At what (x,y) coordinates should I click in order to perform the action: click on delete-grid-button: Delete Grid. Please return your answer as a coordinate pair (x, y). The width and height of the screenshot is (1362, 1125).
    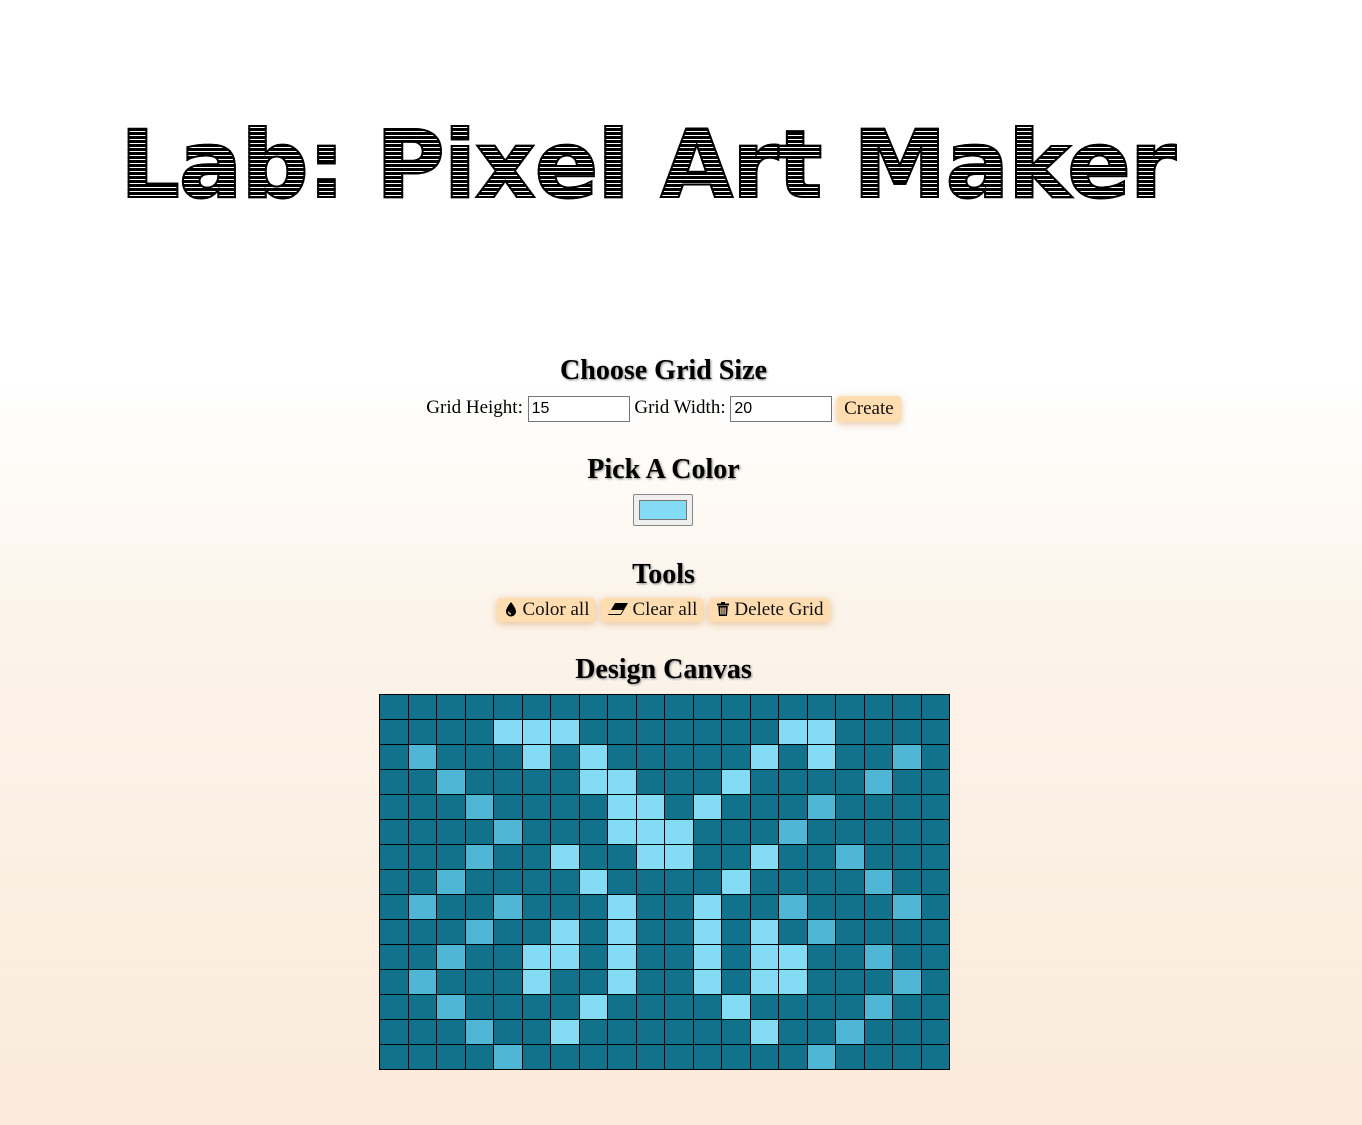
    Looking at the image, I should click on (769, 610).